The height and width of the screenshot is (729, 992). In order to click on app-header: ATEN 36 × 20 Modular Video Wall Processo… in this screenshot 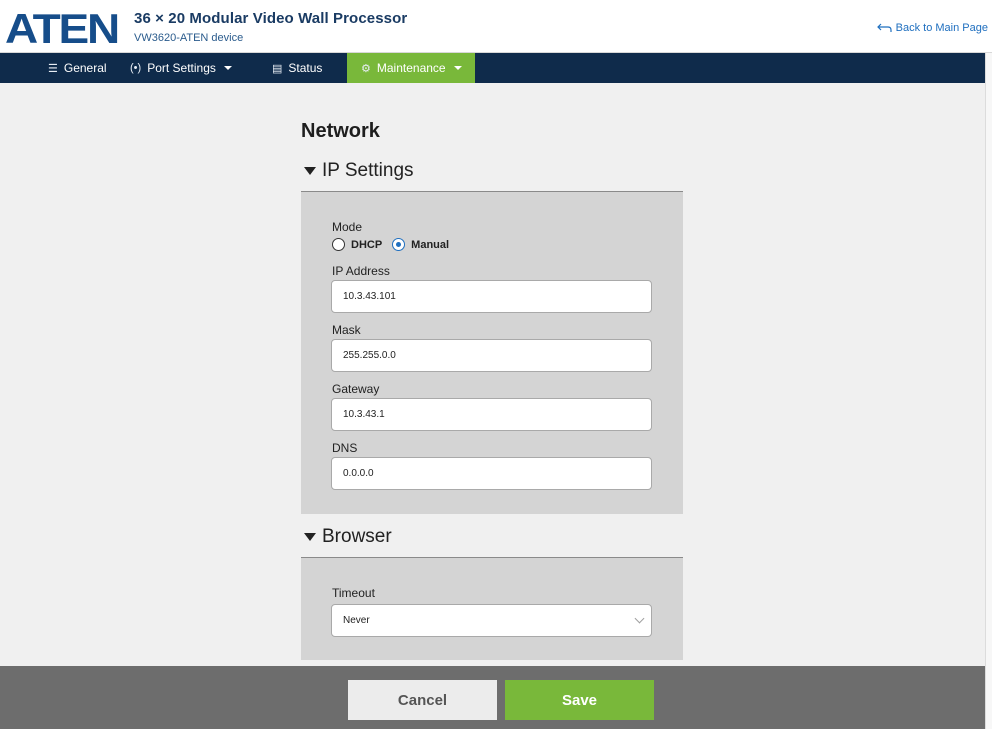, I will do `click(496, 26)`.